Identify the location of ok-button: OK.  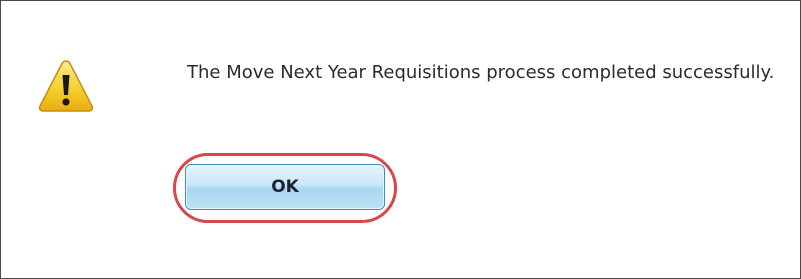
(285, 187).